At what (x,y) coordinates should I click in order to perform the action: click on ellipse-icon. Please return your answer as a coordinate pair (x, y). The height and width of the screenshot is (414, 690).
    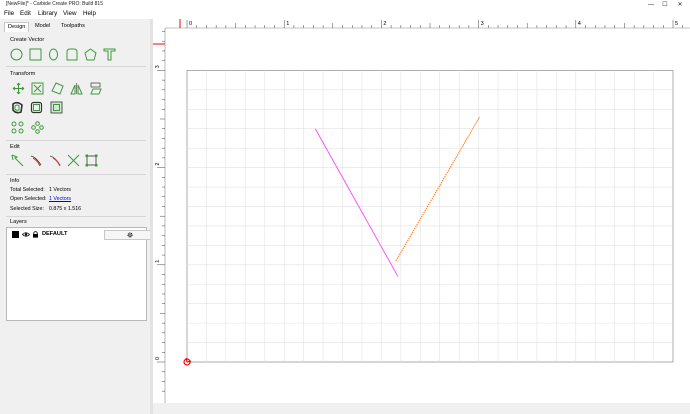
    Looking at the image, I should click on (53, 54).